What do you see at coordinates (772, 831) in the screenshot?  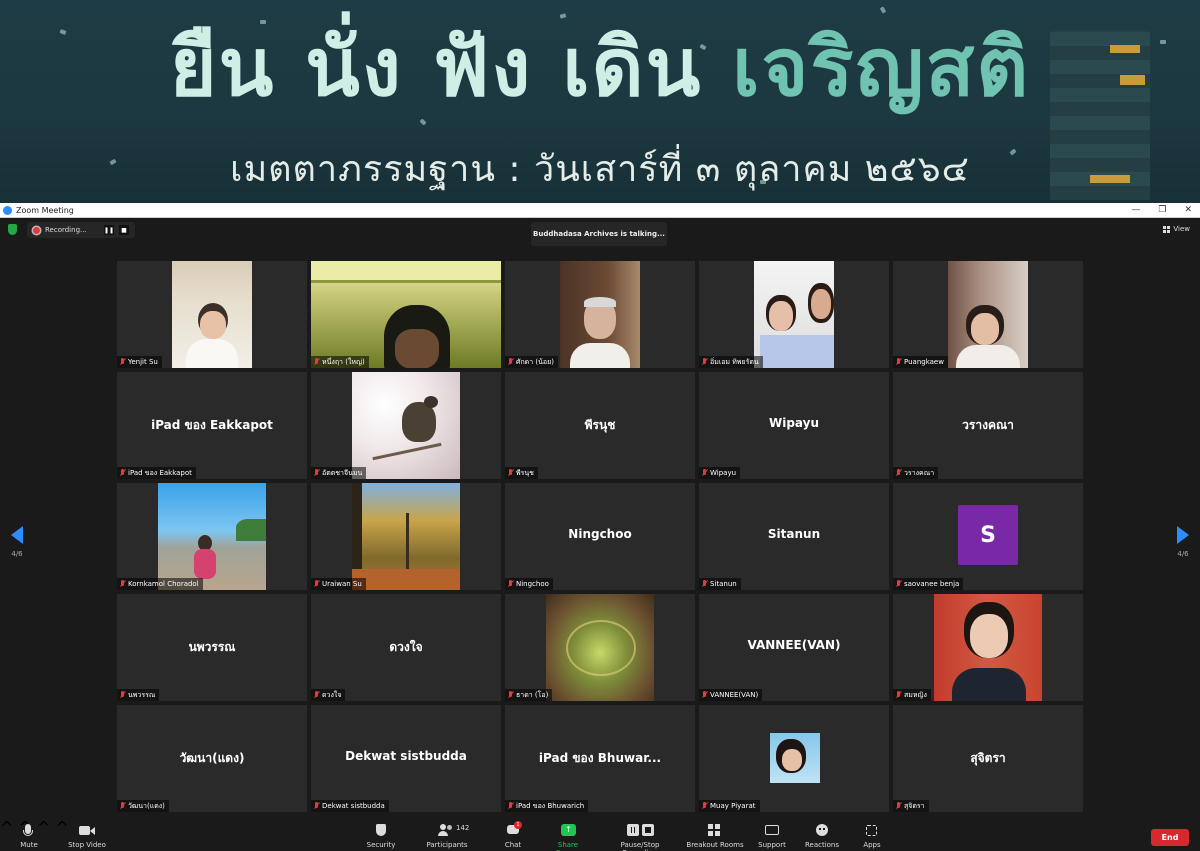 I see `support-icon` at bounding box center [772, 831].